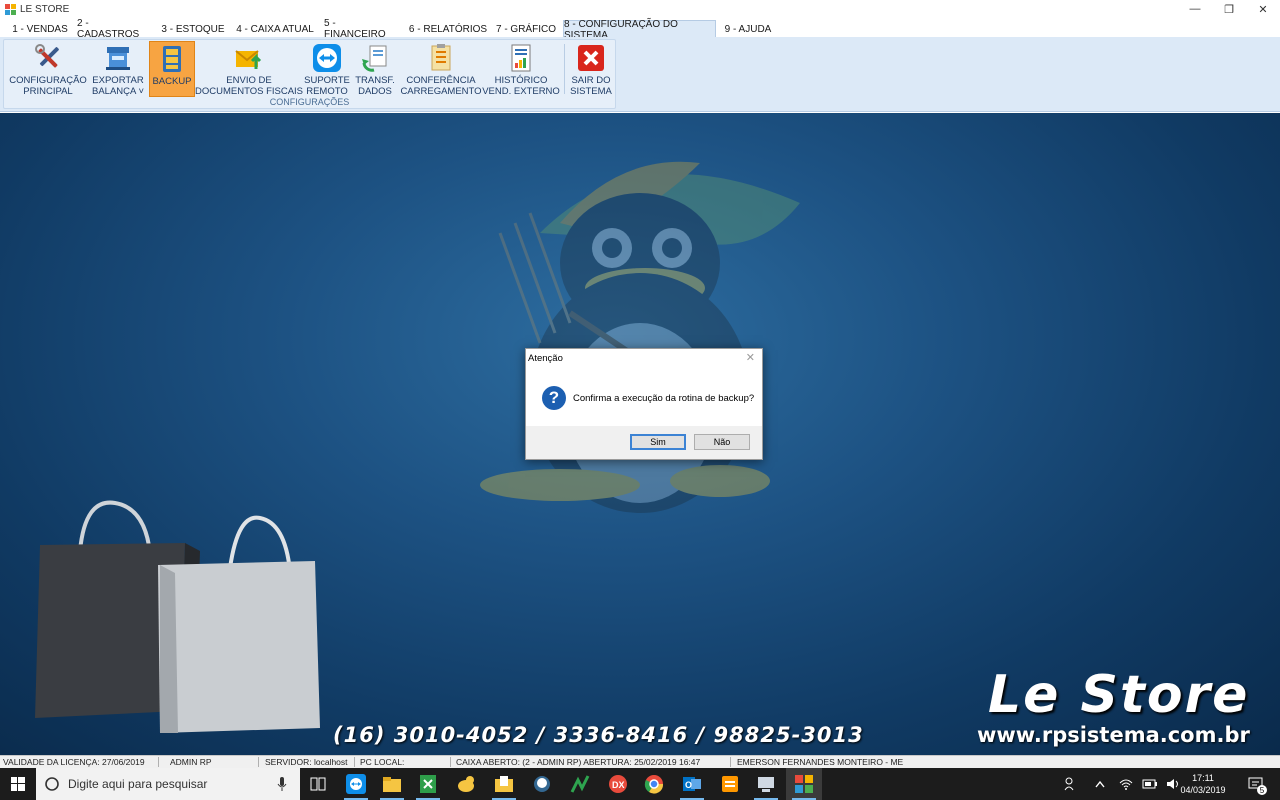 This screenshot has width=1280, height=800. I want to click on taskbar-app-remote, so click(766, 784).